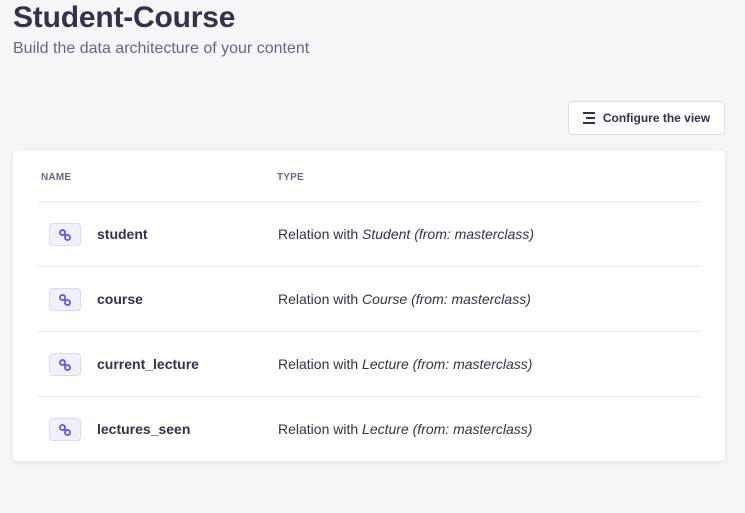  What do you see at coordinates (144, 429) in the screenshot?
I see `field-name: lectures_seen` at bounding box center [144, 429].